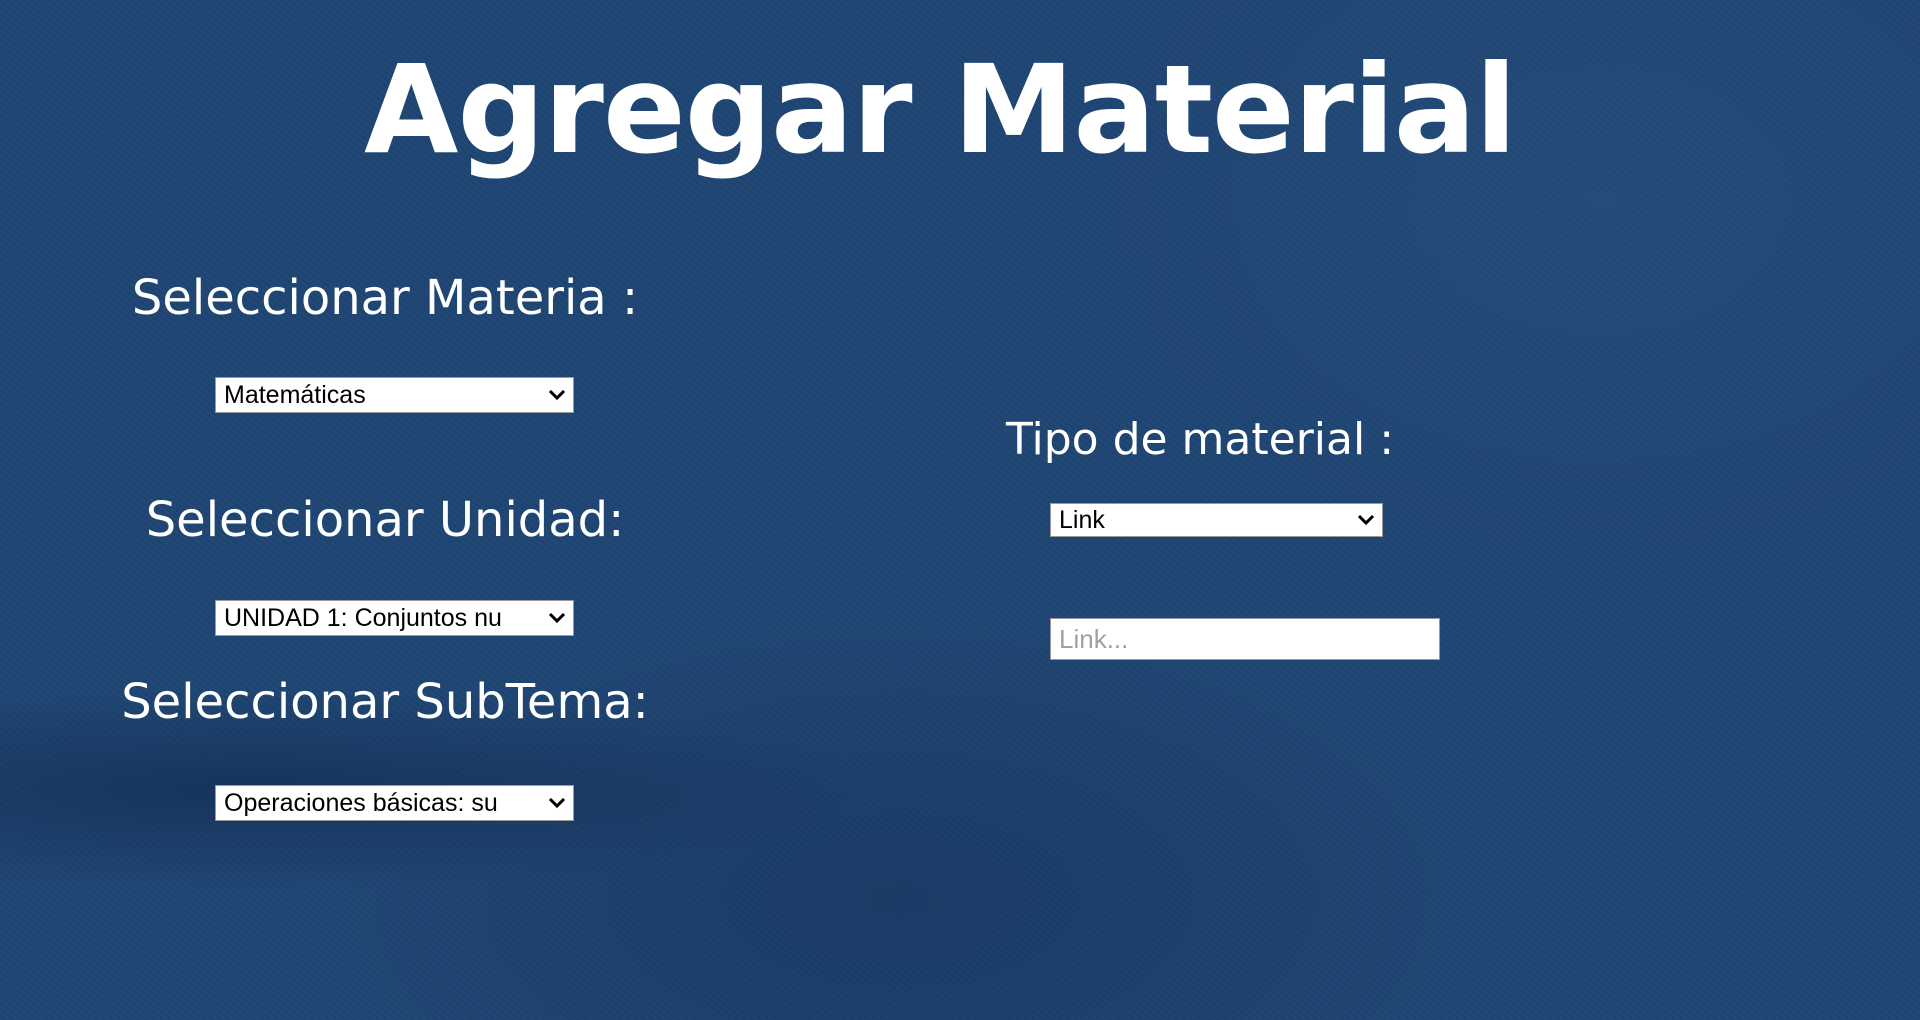  What do you see at coordinates (385, 702) in the screenshot?
I see `subtema-label: Seleccionar SubTema:` at bounding box center [385, 702].